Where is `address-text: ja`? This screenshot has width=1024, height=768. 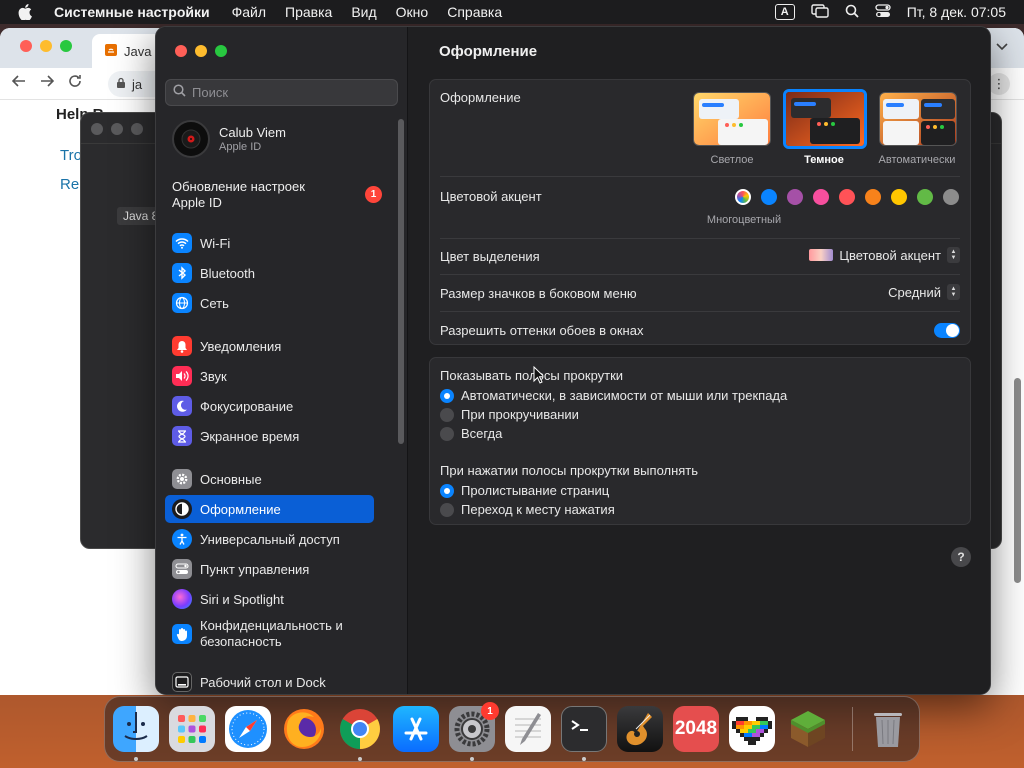
address-text: ja is located at coordinates (137, 84).